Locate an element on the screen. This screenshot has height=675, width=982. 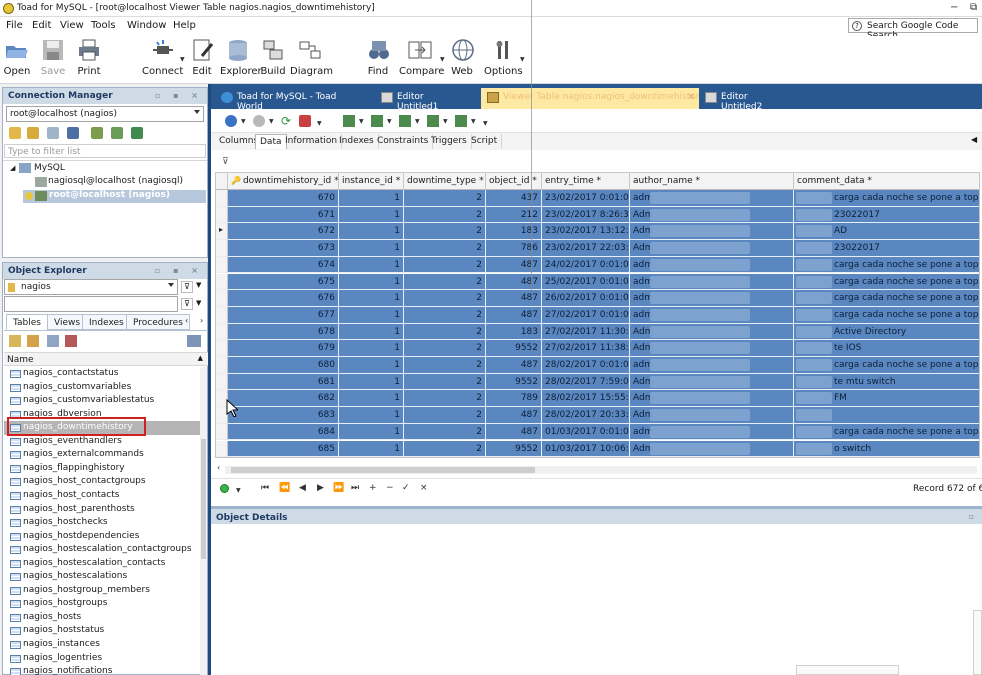
stop-icon is located at coordinates (305, 121).